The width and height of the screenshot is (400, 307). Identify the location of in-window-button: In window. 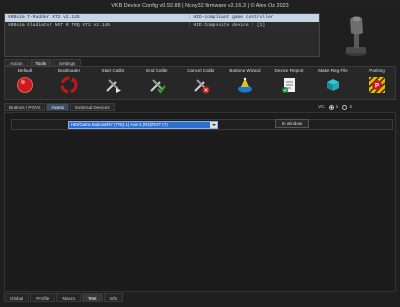
(292, 123).